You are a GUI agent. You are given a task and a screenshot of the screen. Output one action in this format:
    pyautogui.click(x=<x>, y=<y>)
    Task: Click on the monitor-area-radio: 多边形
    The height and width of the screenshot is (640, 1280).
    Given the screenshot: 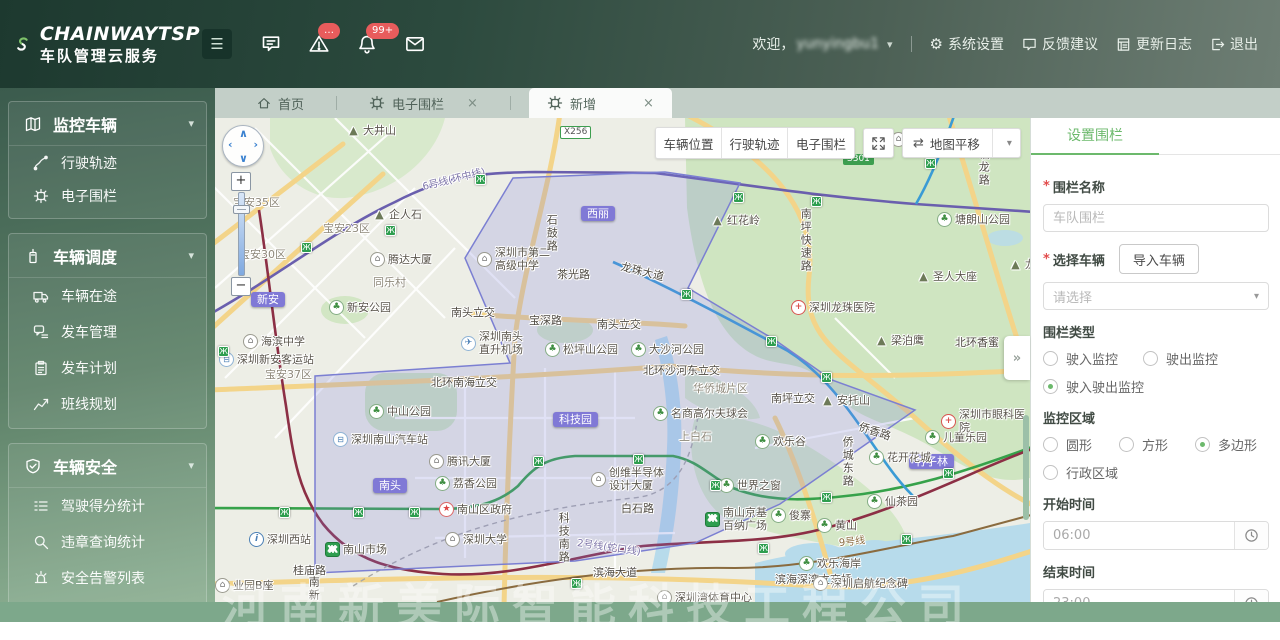 What is the action you would take?
    pyautogui.click(x=1233, y=444)
    